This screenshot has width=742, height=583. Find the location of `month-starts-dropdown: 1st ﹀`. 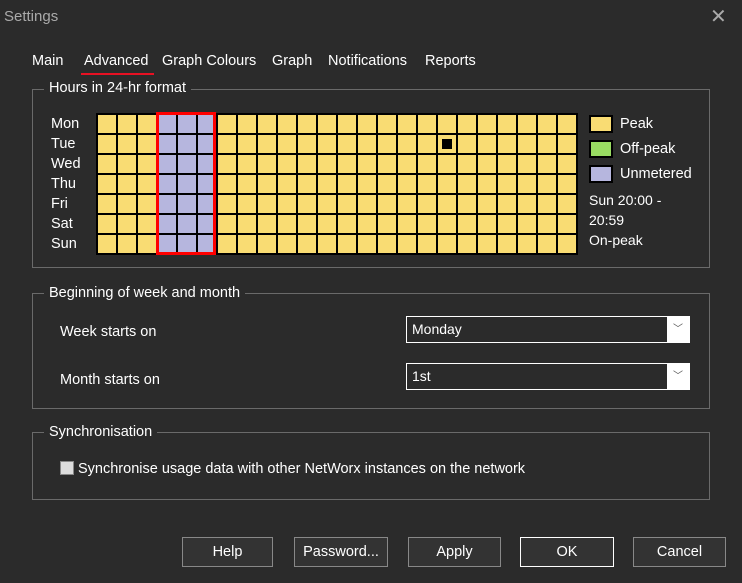

month-starts-dropdown: 1st ﹀ is located at coordinates (548, 376).